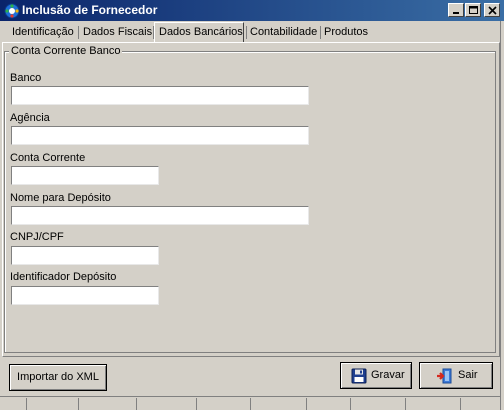  What do you see at coordinates (201, 32) in the screenshot?
I see `tab-dados-bancarios: Dados Bancários` at bounding box center [201, 32].